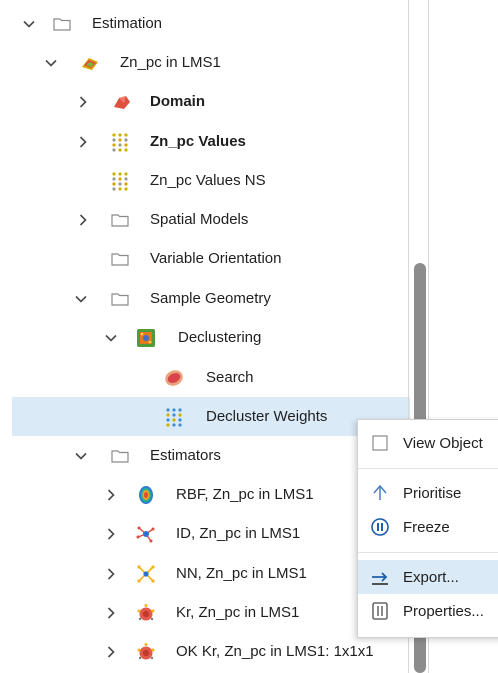 The width and height of the screenshot is (498, 673). Describe the element at coordinates (90, 63) in the screenshot. I see `domained-estimation-icon` at that location.